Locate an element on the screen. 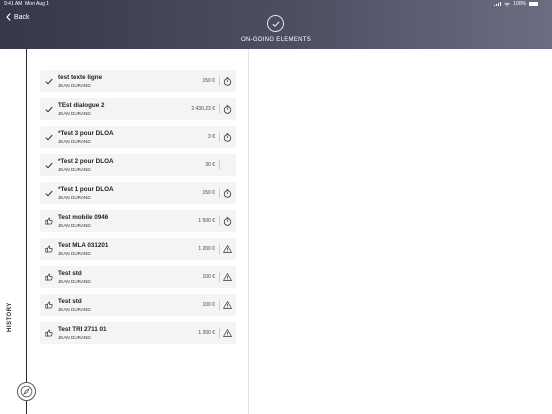  timeline-rail is located at coordinates (26, 231).